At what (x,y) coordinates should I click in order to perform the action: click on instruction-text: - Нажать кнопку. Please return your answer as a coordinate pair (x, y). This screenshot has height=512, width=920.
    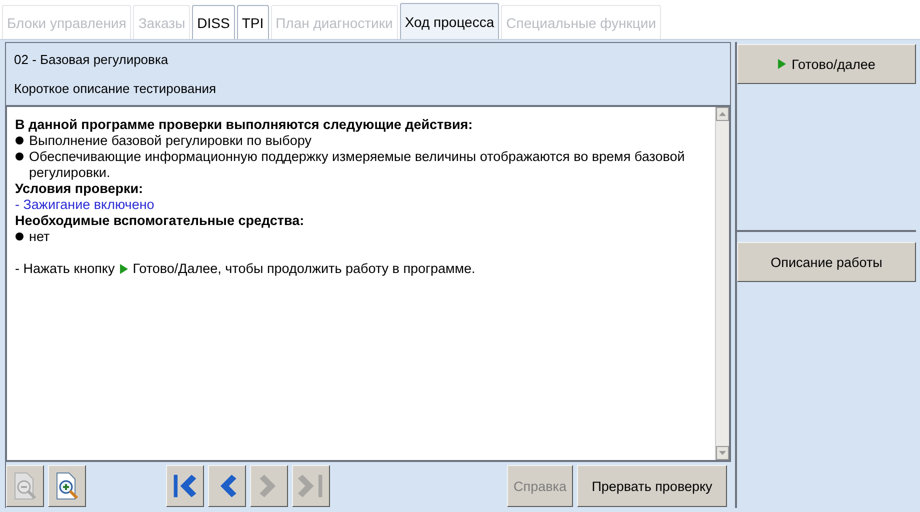
    Looking at the image, I should click on (65, 269).